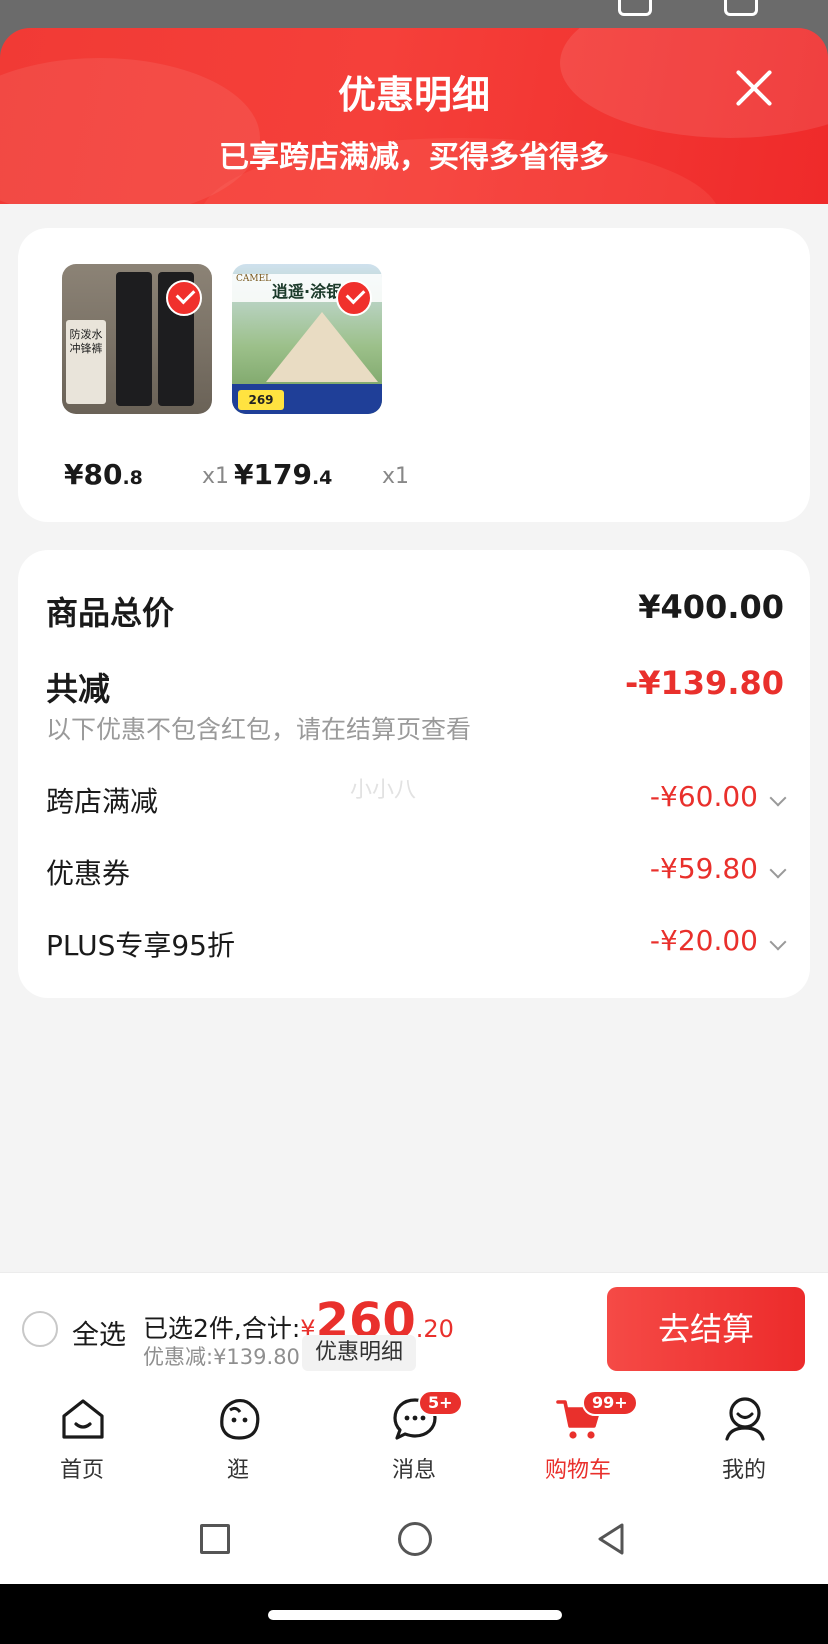 Image resolution: width=828 pixels, height=1644 pixels. I want to click on select-all-checkbox, so click(40, 1329).